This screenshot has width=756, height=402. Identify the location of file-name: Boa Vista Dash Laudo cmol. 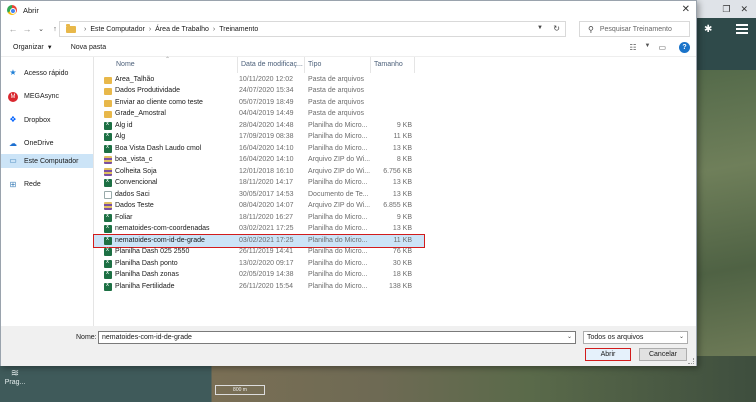
(158, 148).